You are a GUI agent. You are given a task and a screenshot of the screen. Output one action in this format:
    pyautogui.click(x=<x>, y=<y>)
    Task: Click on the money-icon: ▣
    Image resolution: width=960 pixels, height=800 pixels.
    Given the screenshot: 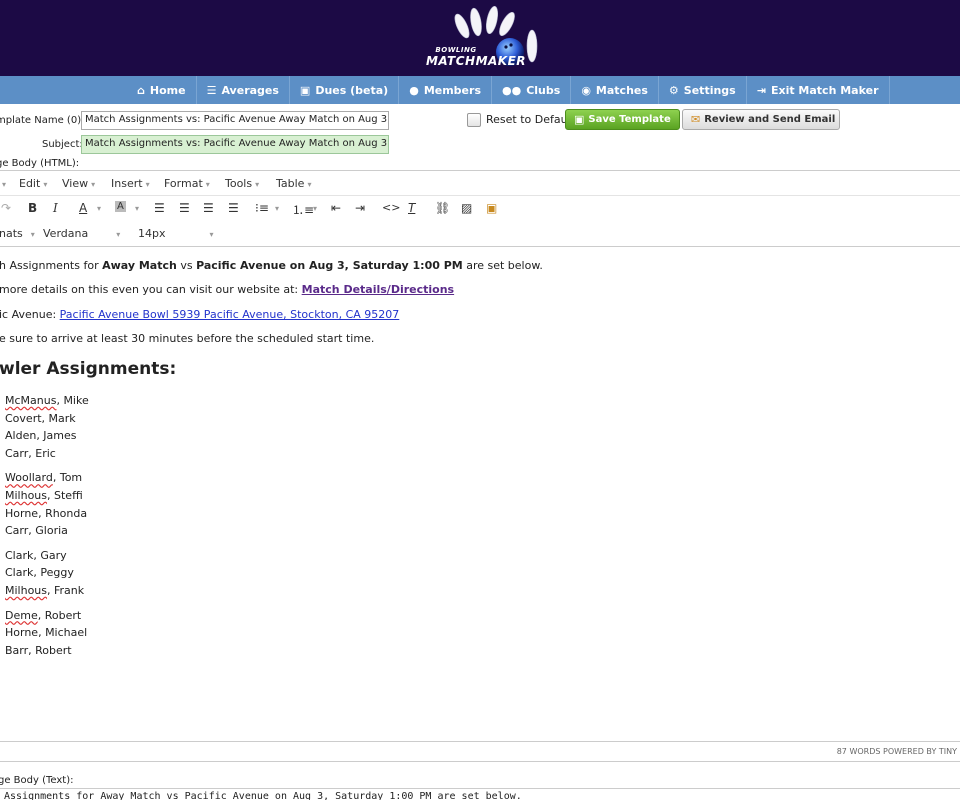 What is the action you would take?
    pyautogui.click(x=305, y=90)
    